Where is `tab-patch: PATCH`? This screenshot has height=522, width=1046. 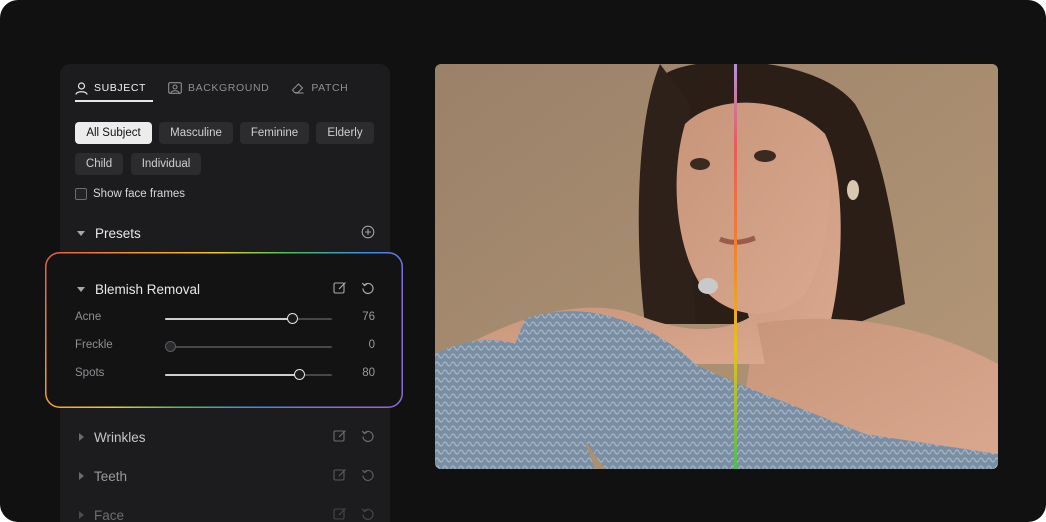
tab-patch: PATCH is located at coordinates (319, 88).